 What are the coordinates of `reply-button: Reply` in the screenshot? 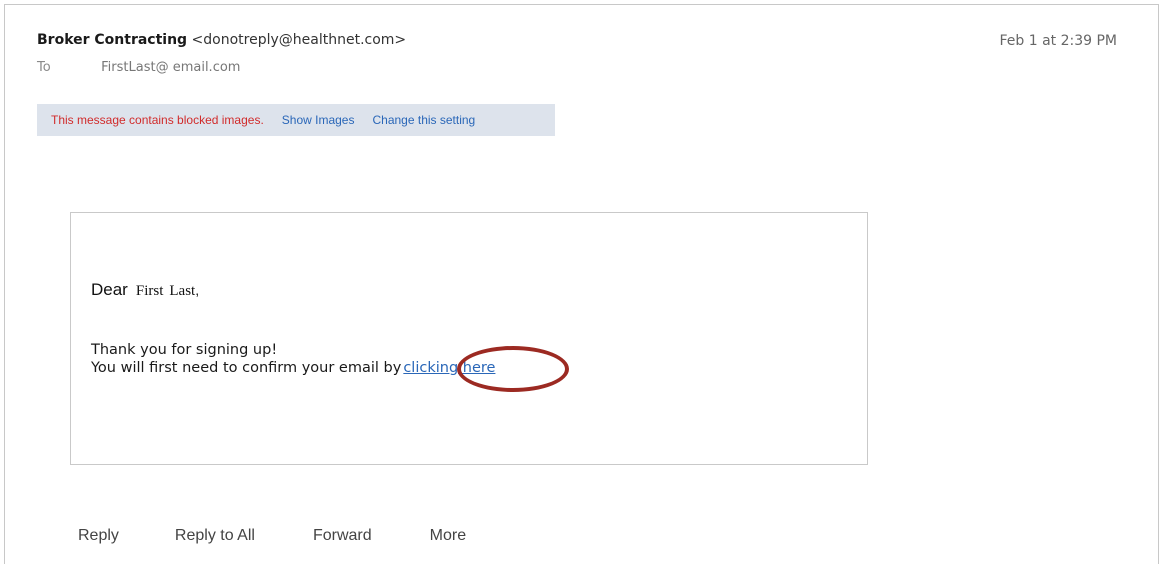 It's located at (98, 536).